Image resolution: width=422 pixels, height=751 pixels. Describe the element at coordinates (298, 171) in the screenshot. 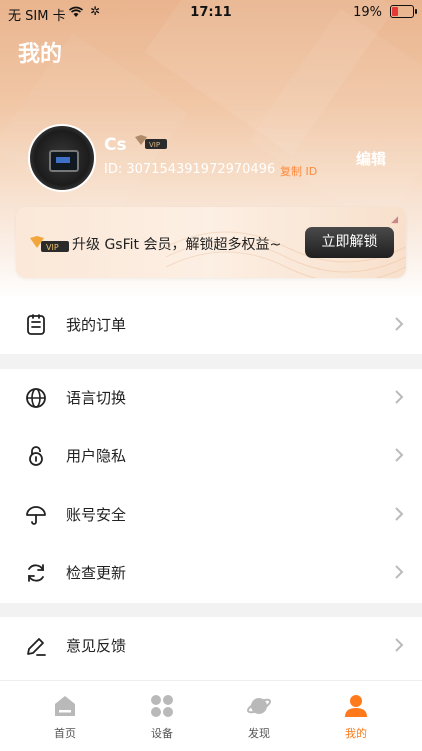

I see `copy-id-button: 复制 ID` at that location.